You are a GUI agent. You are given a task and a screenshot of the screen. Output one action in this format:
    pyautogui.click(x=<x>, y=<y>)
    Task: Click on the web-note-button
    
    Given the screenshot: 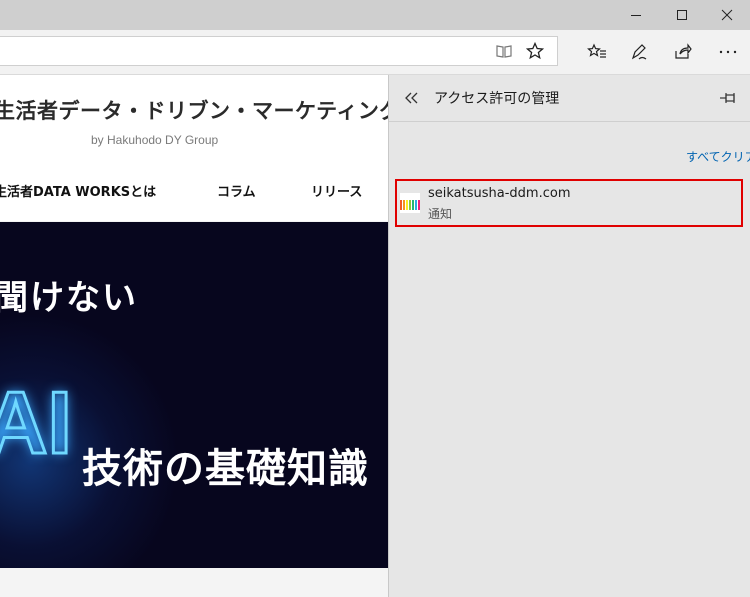 What is the action you would take?
    pyautogui.click(x=639, y=52)
    